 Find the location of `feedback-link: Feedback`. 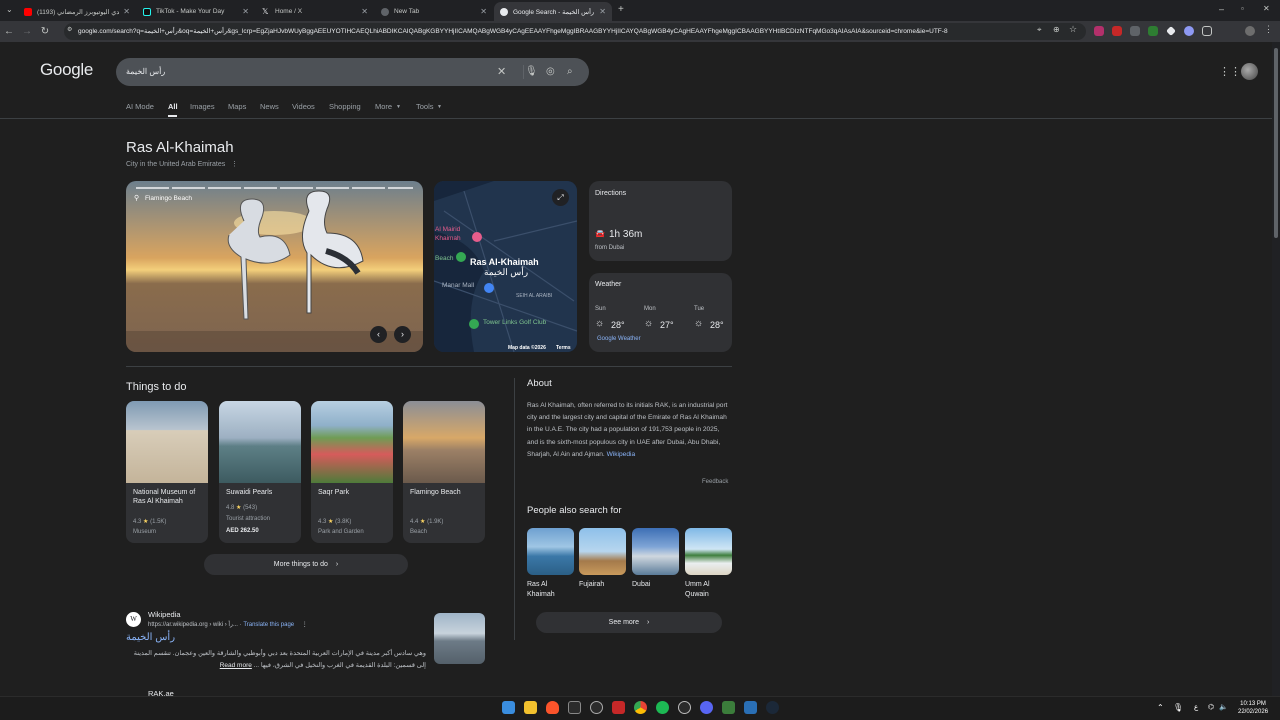

feedback-link: Feedback is located at coordinates (715, 482).